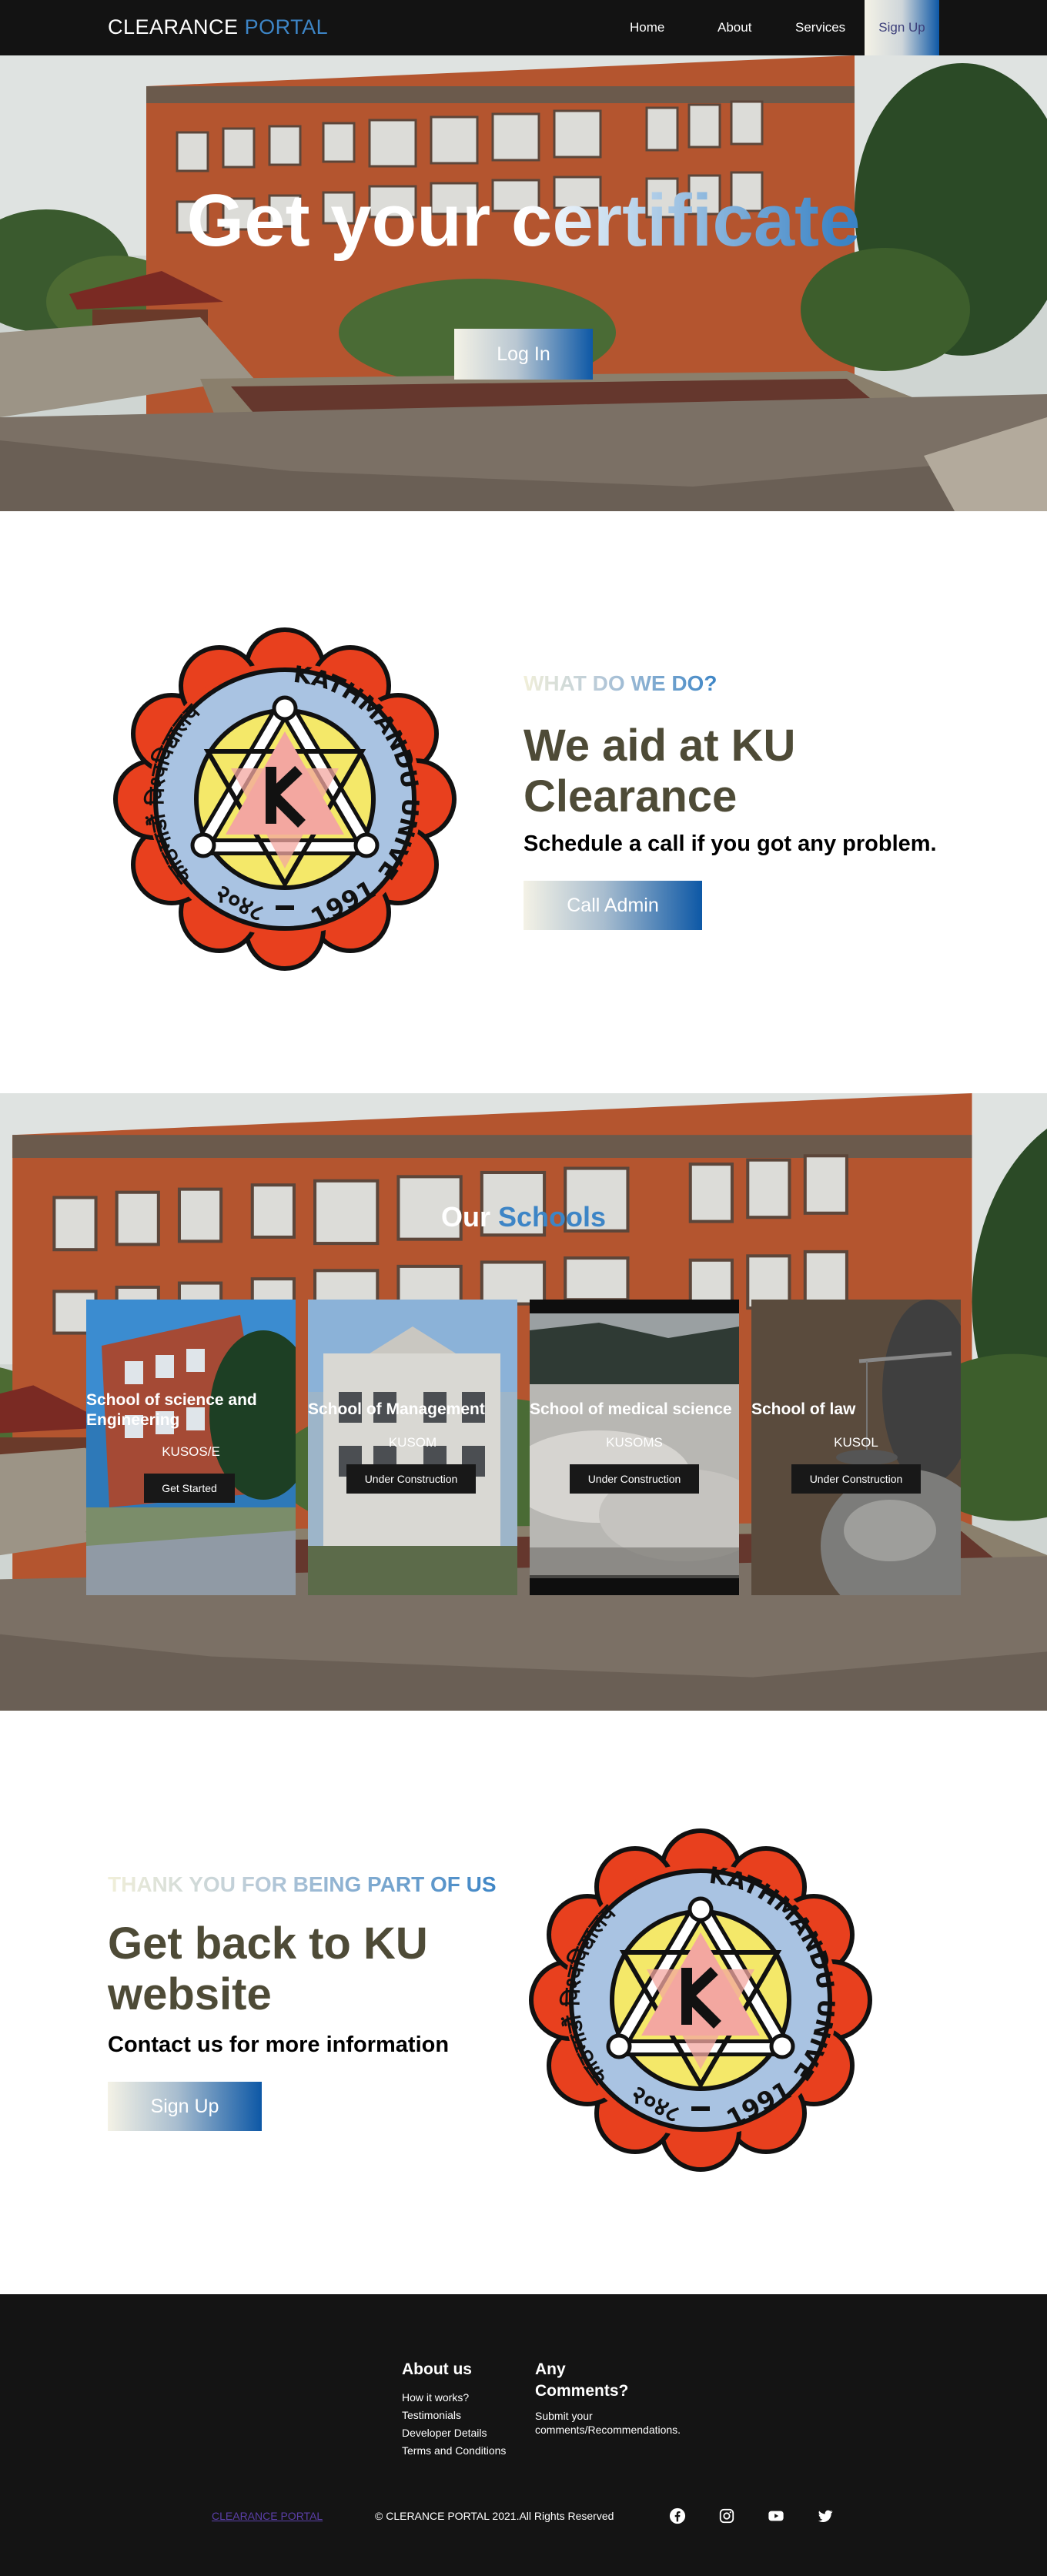  What do you see at coordinates (396, 1409) in the screenshot?
I see `school-card-title: School of Management` at bounding box center [396, 1409].